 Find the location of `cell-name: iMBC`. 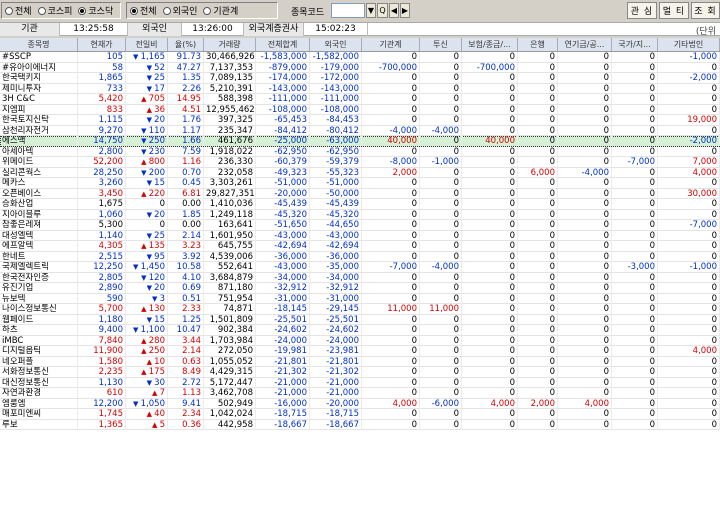

cell-name: iMBC is located at coordinates (39, 340).